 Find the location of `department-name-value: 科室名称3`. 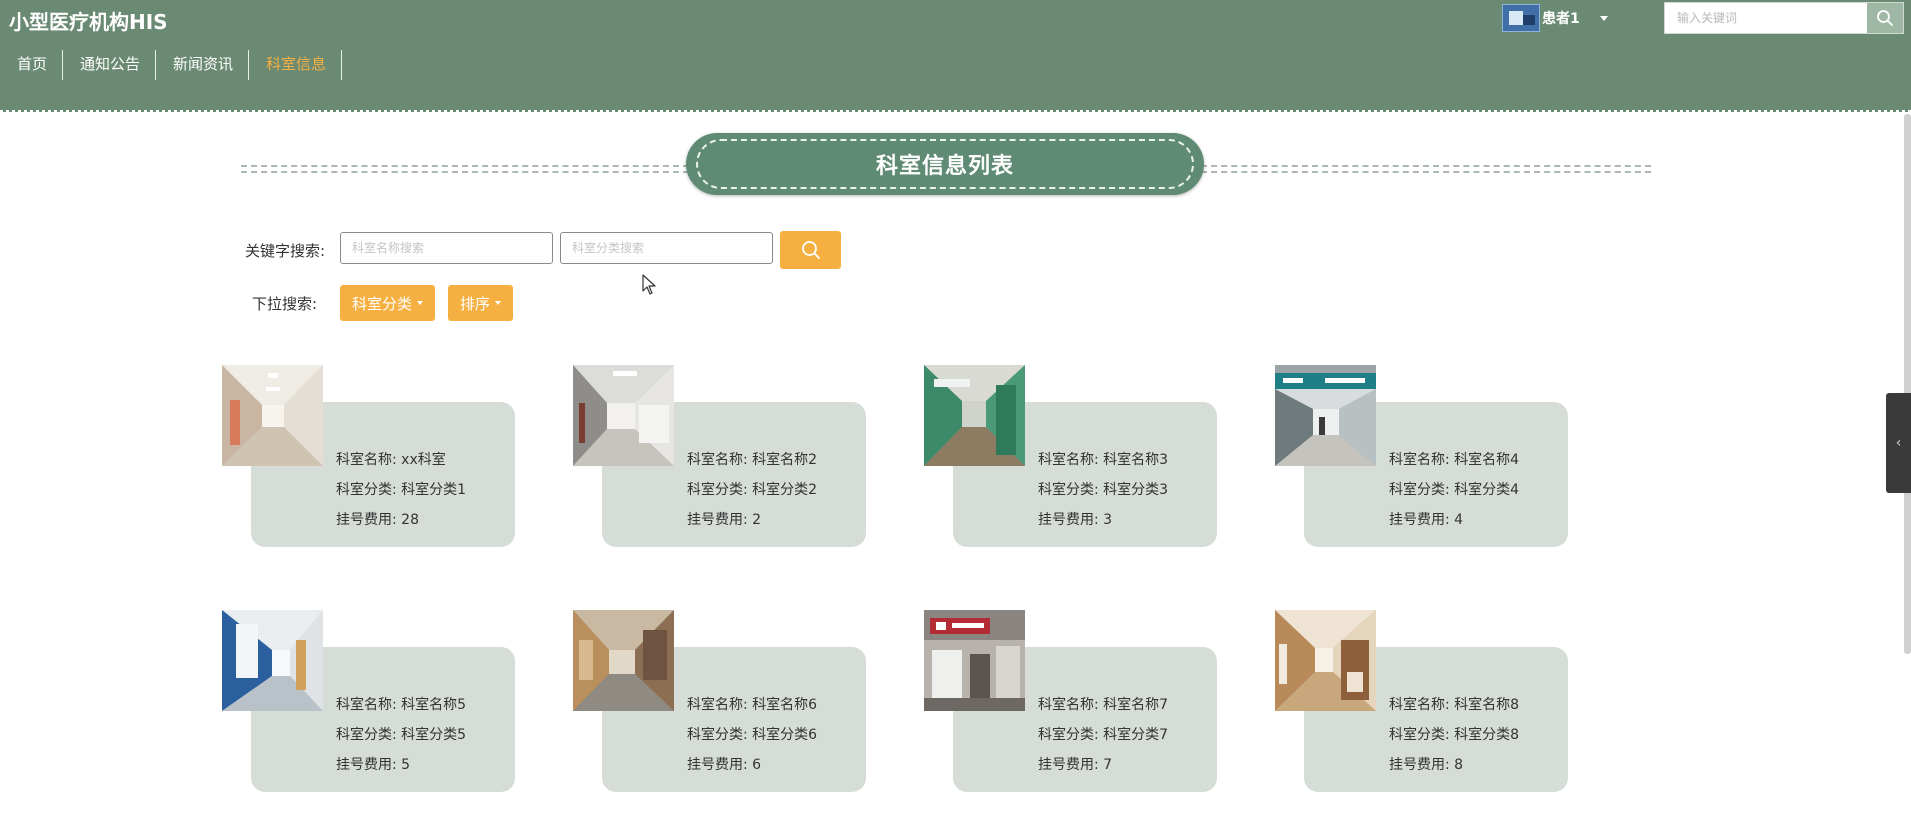

department-name-value: 科室名称3 is located at coordinates (1136, 460).